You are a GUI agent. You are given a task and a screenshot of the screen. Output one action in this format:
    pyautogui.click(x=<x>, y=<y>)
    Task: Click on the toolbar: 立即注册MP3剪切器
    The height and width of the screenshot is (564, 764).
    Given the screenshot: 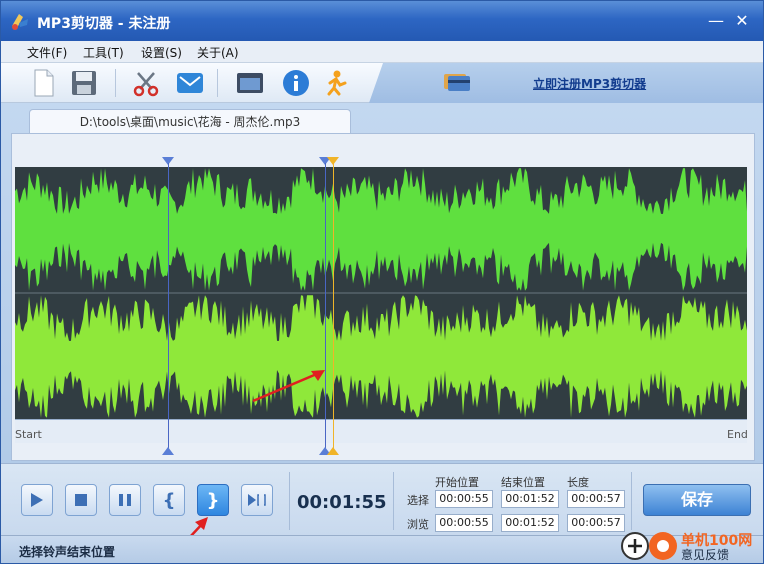 What is the action you would take?
    pyautogui.click(x=382, y=83)
    